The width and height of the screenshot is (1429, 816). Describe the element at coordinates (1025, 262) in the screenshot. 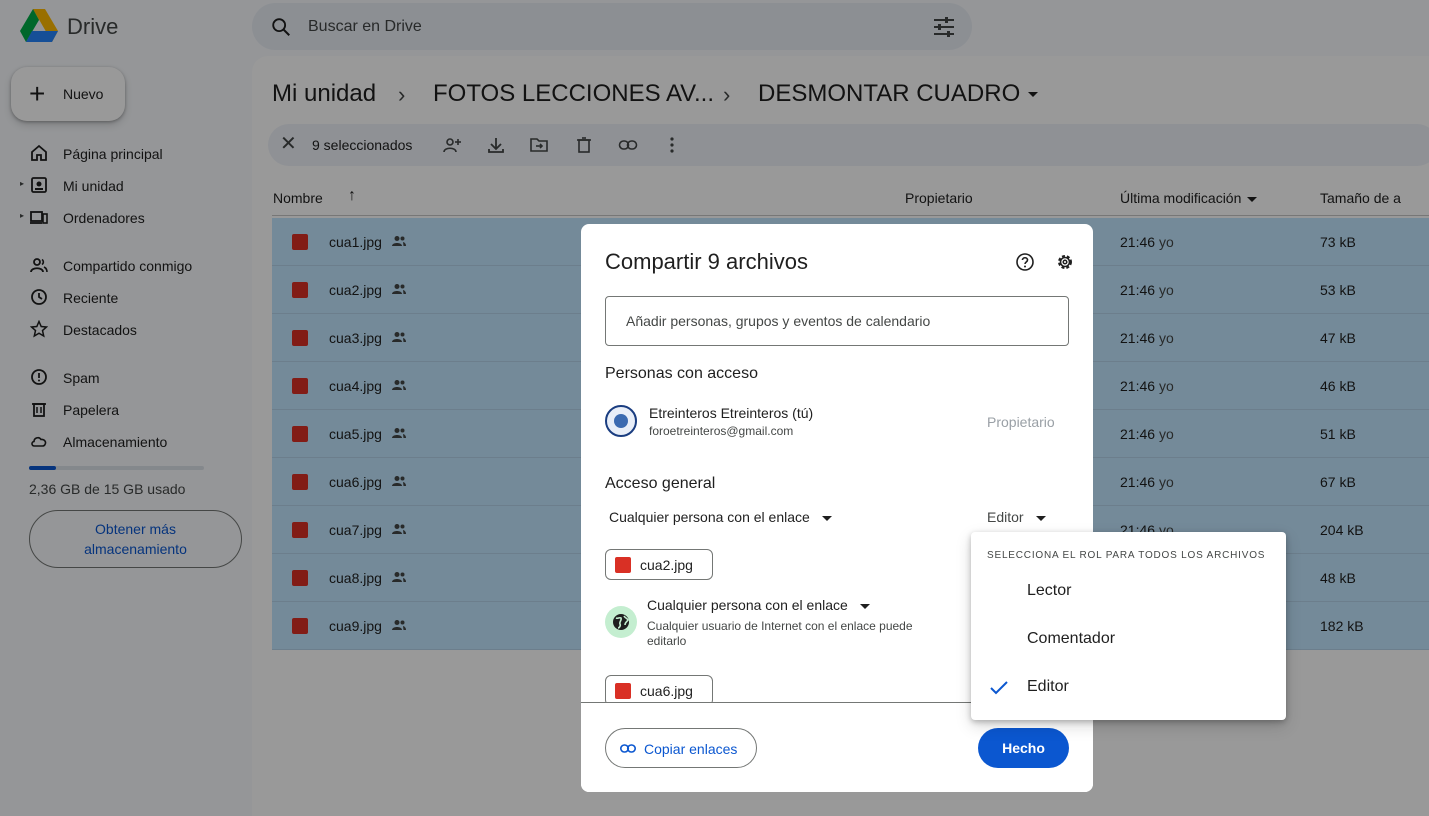

I see `help-icon` at that location.